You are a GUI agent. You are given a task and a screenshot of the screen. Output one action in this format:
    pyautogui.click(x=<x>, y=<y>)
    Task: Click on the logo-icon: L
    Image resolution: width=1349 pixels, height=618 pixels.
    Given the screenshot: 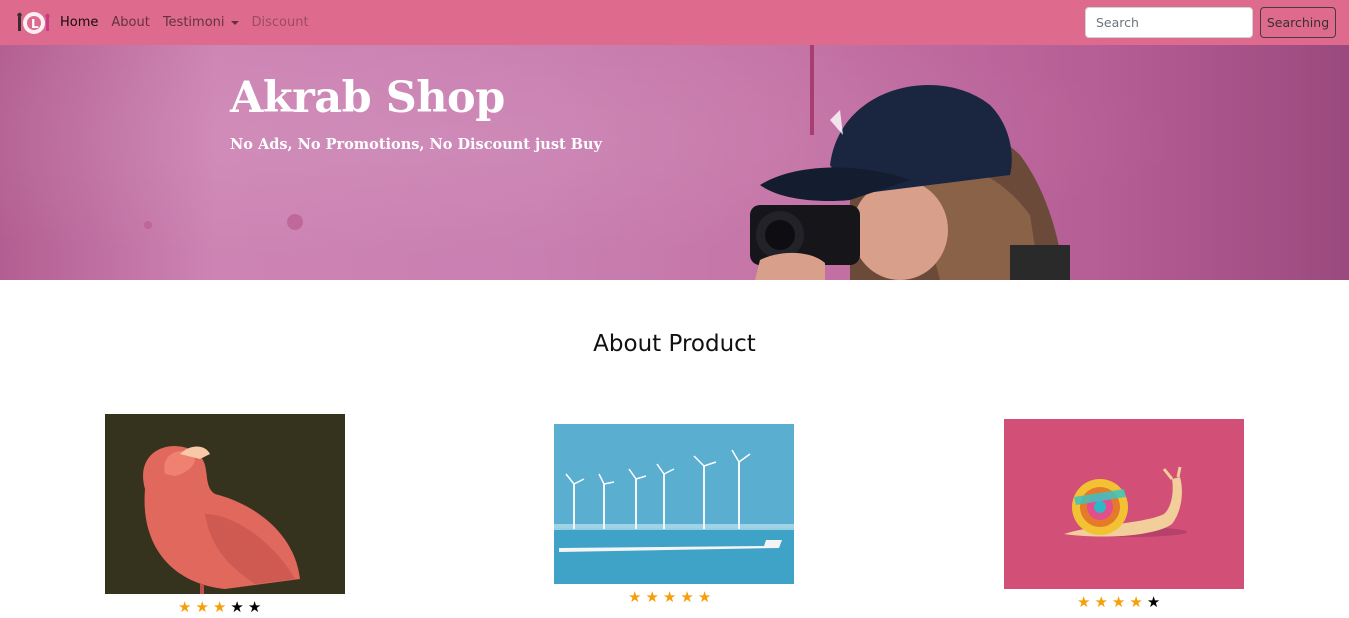 What is the action you would take?
    pyautogui.click(x=33, y=23)
    